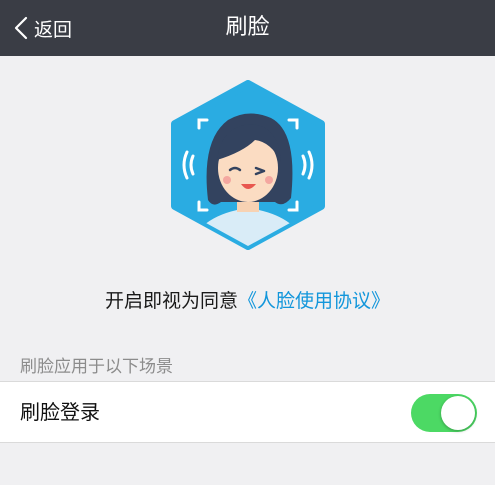 This screenshot has height=485, width=495. I want to click on page-title: 刷脸, so click(247, 27).